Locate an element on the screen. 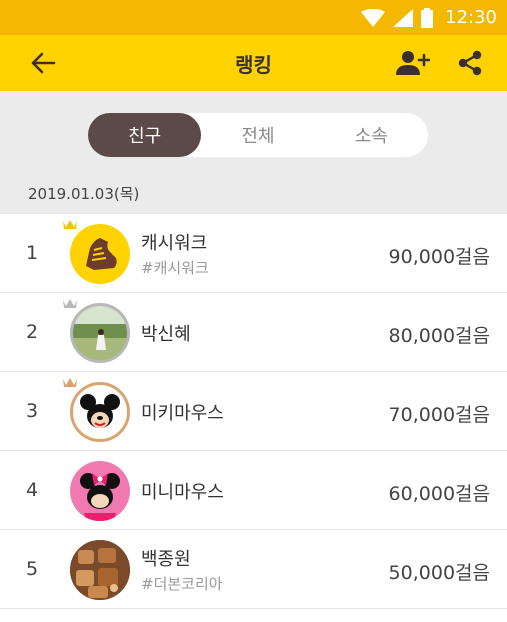 This screenshot has width=507, height=622. minnie-mouse-icon is located at coordinates (100, 491).